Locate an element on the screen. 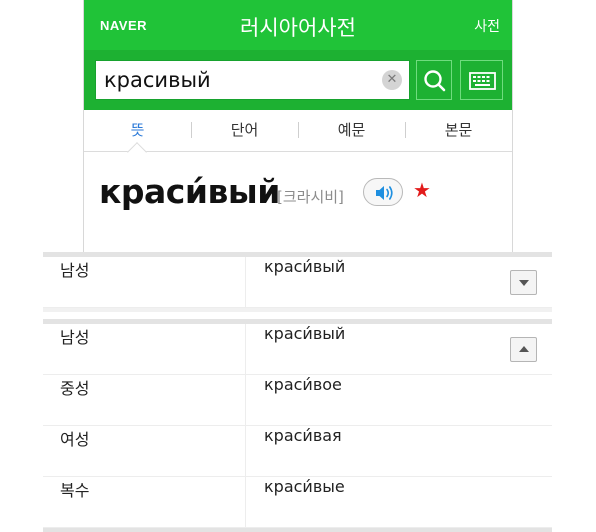 The image size is (596, 532). gender-label: 중성 is located at coordinates (75, 388).